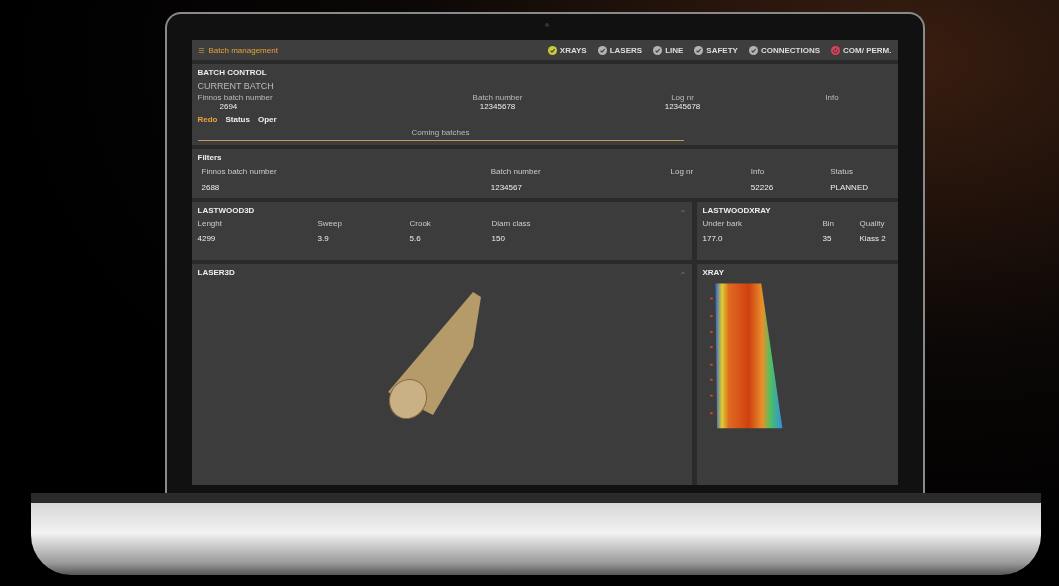 This screenshot has height=586, width=1059. What do you see at coordinates (867, 50) in the screenshot?
I see `status-label: COM/ PERM.` at bounding box center [867, 50].